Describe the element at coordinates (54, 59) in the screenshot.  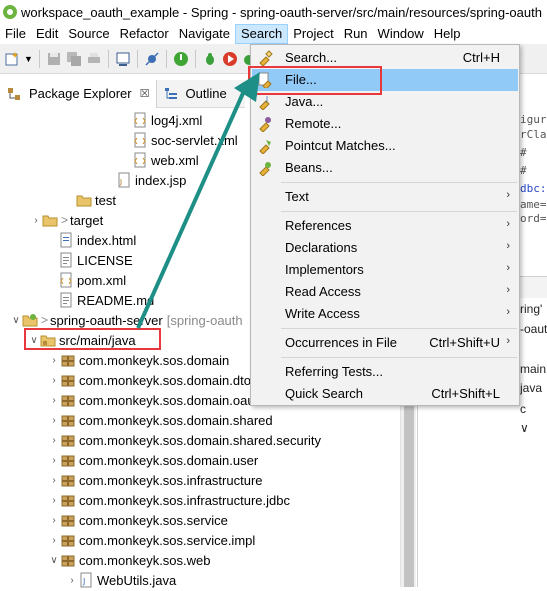
I see `save-icon` at that location.